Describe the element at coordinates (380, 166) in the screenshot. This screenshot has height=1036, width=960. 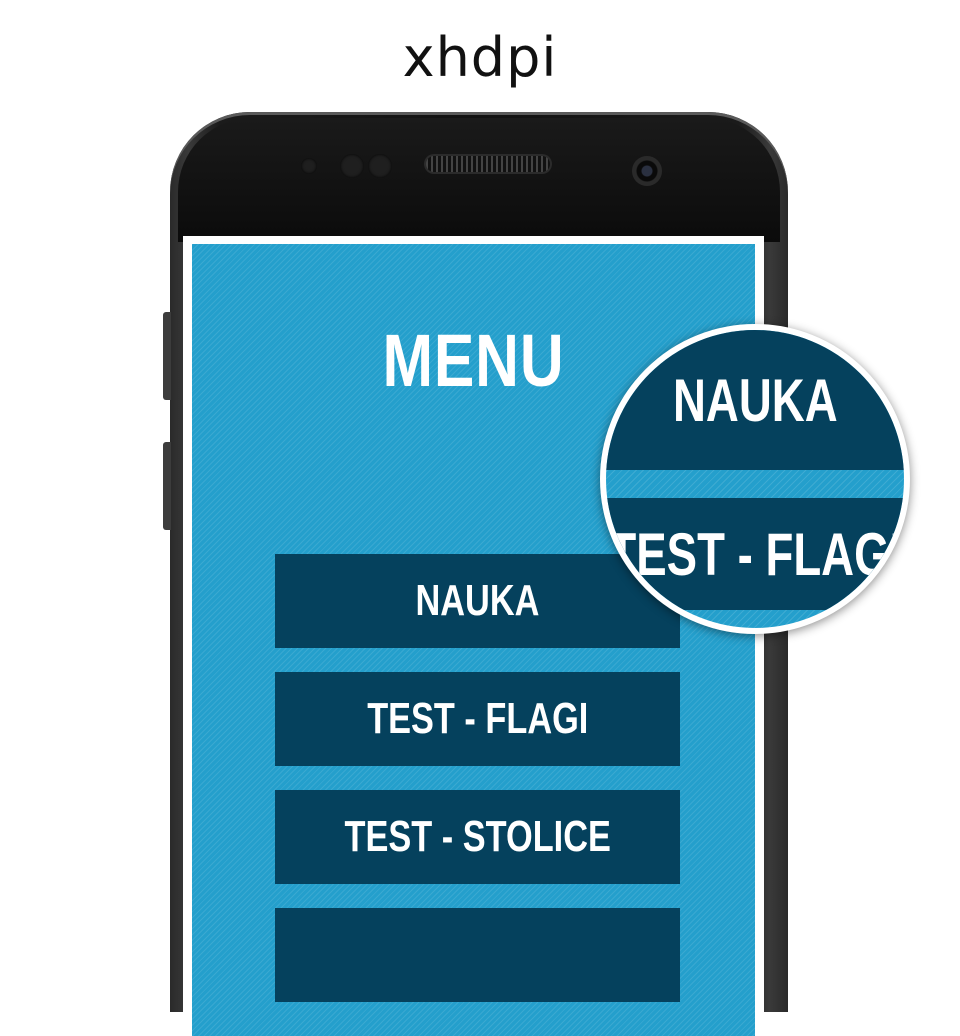
I see `sensor-right-icon` at that location.